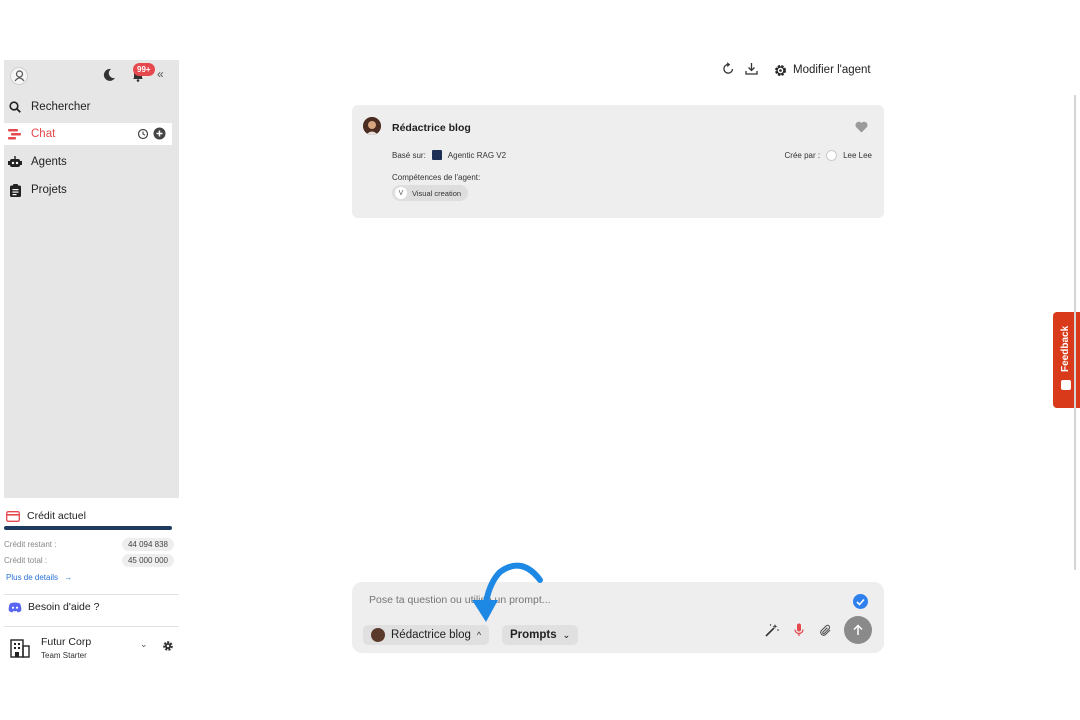  Describe the element at coordinates (88, 134) in the screenshot. I see `sidebar-item-chat: Chat` at that location.